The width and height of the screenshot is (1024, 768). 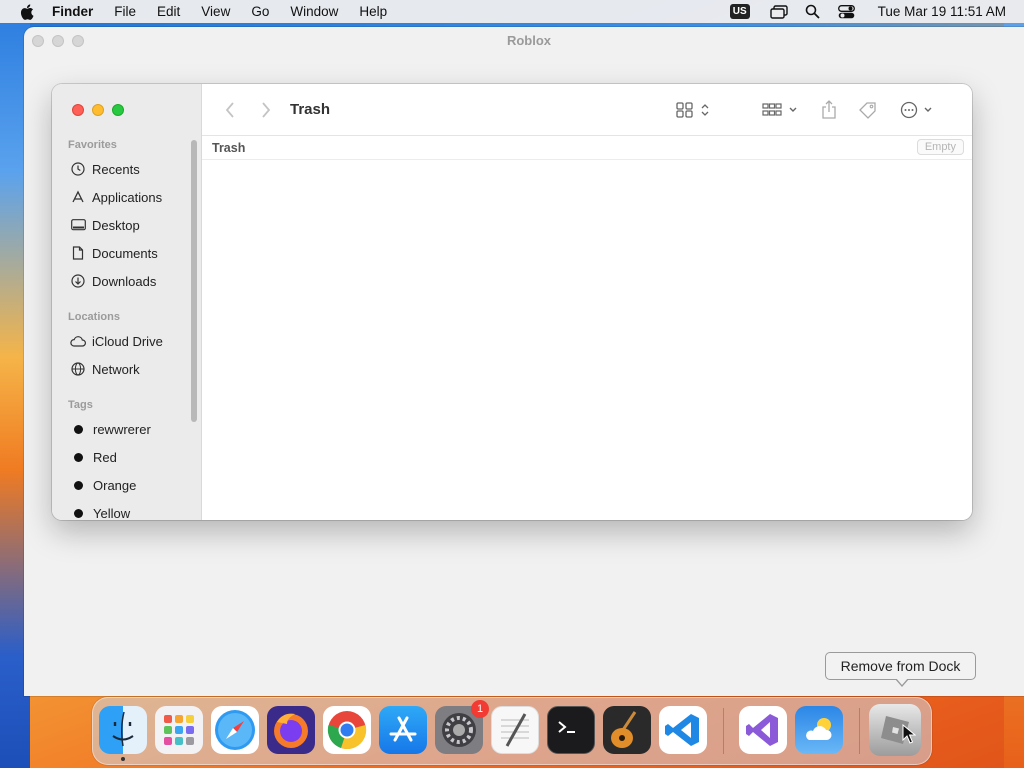 What do you see at coordinates (78, 169) in the screenshot?
I see `clock-icon` at bounding box center [78, 169].